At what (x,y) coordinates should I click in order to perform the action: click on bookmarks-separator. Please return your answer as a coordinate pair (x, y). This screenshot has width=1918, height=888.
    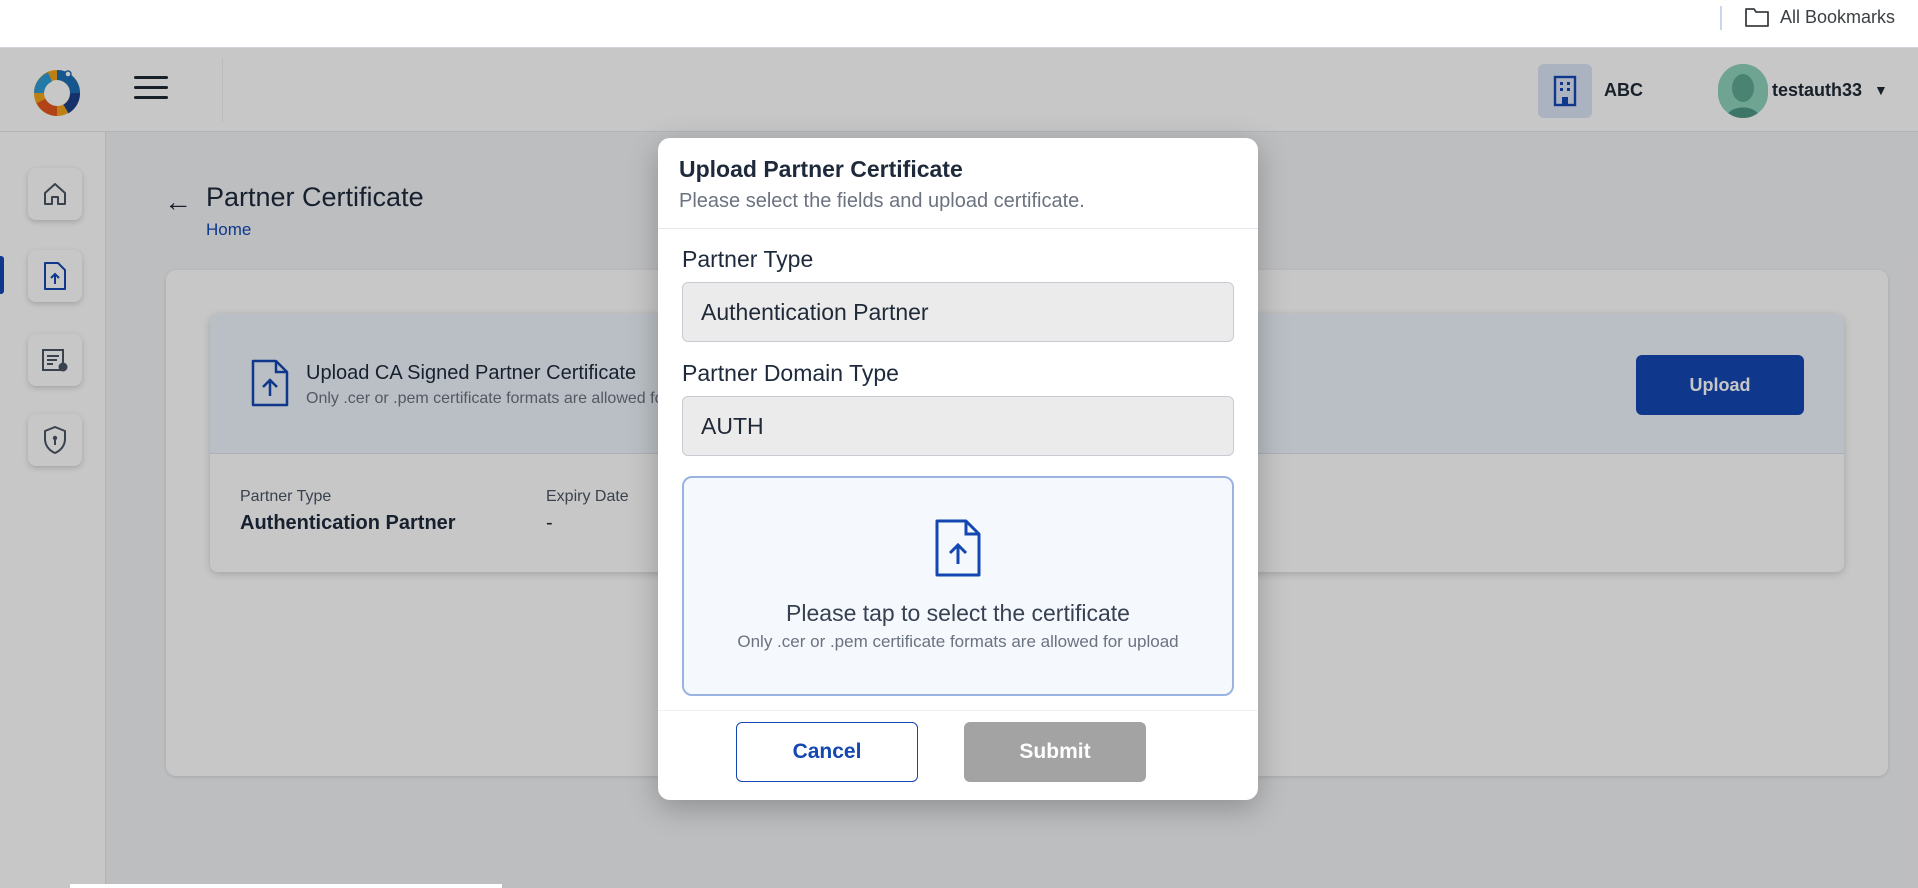
    Looking at the image, I should click on (1721, 18).